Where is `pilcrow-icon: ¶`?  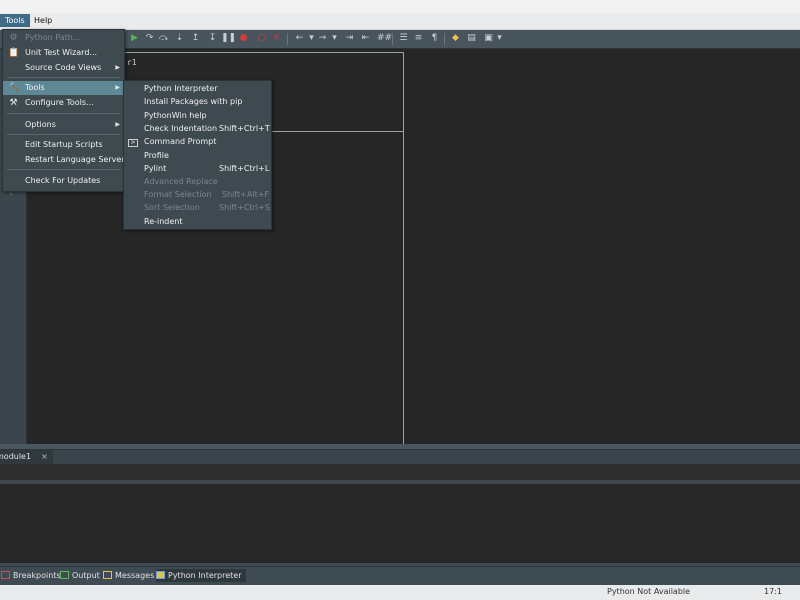
pilcrow-icon: ¶ is located at coordinates (434, 38).